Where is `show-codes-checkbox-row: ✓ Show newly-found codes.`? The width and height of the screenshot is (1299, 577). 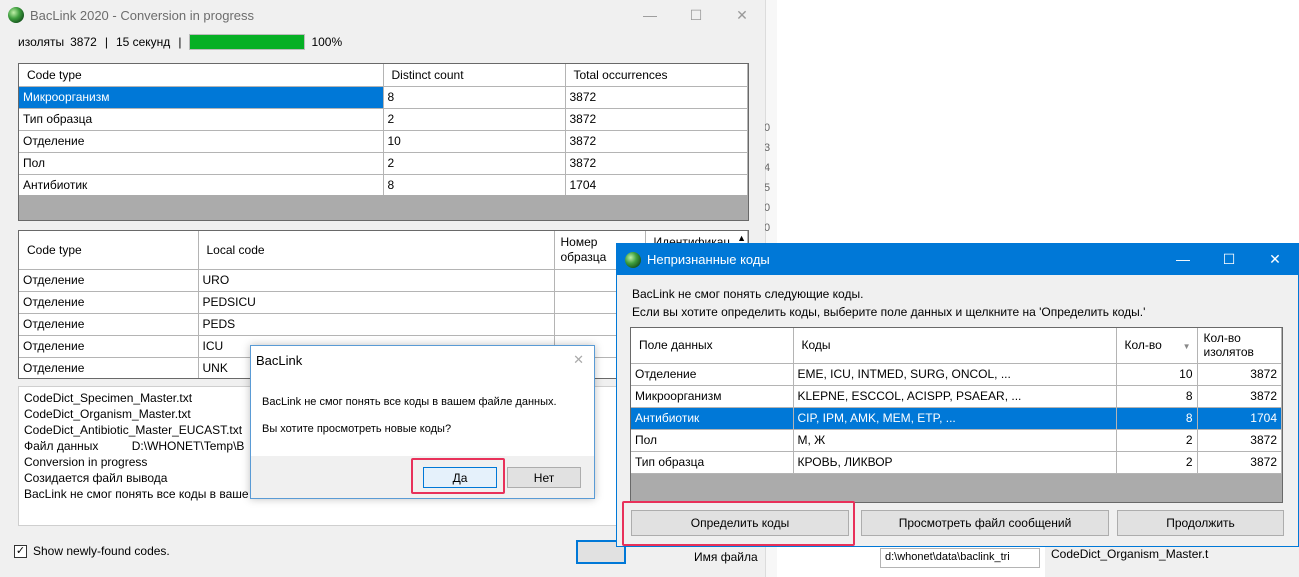 show-codes-checkbox-row: ✓ Show newly-found codes. is located at coordinates (92, 551).